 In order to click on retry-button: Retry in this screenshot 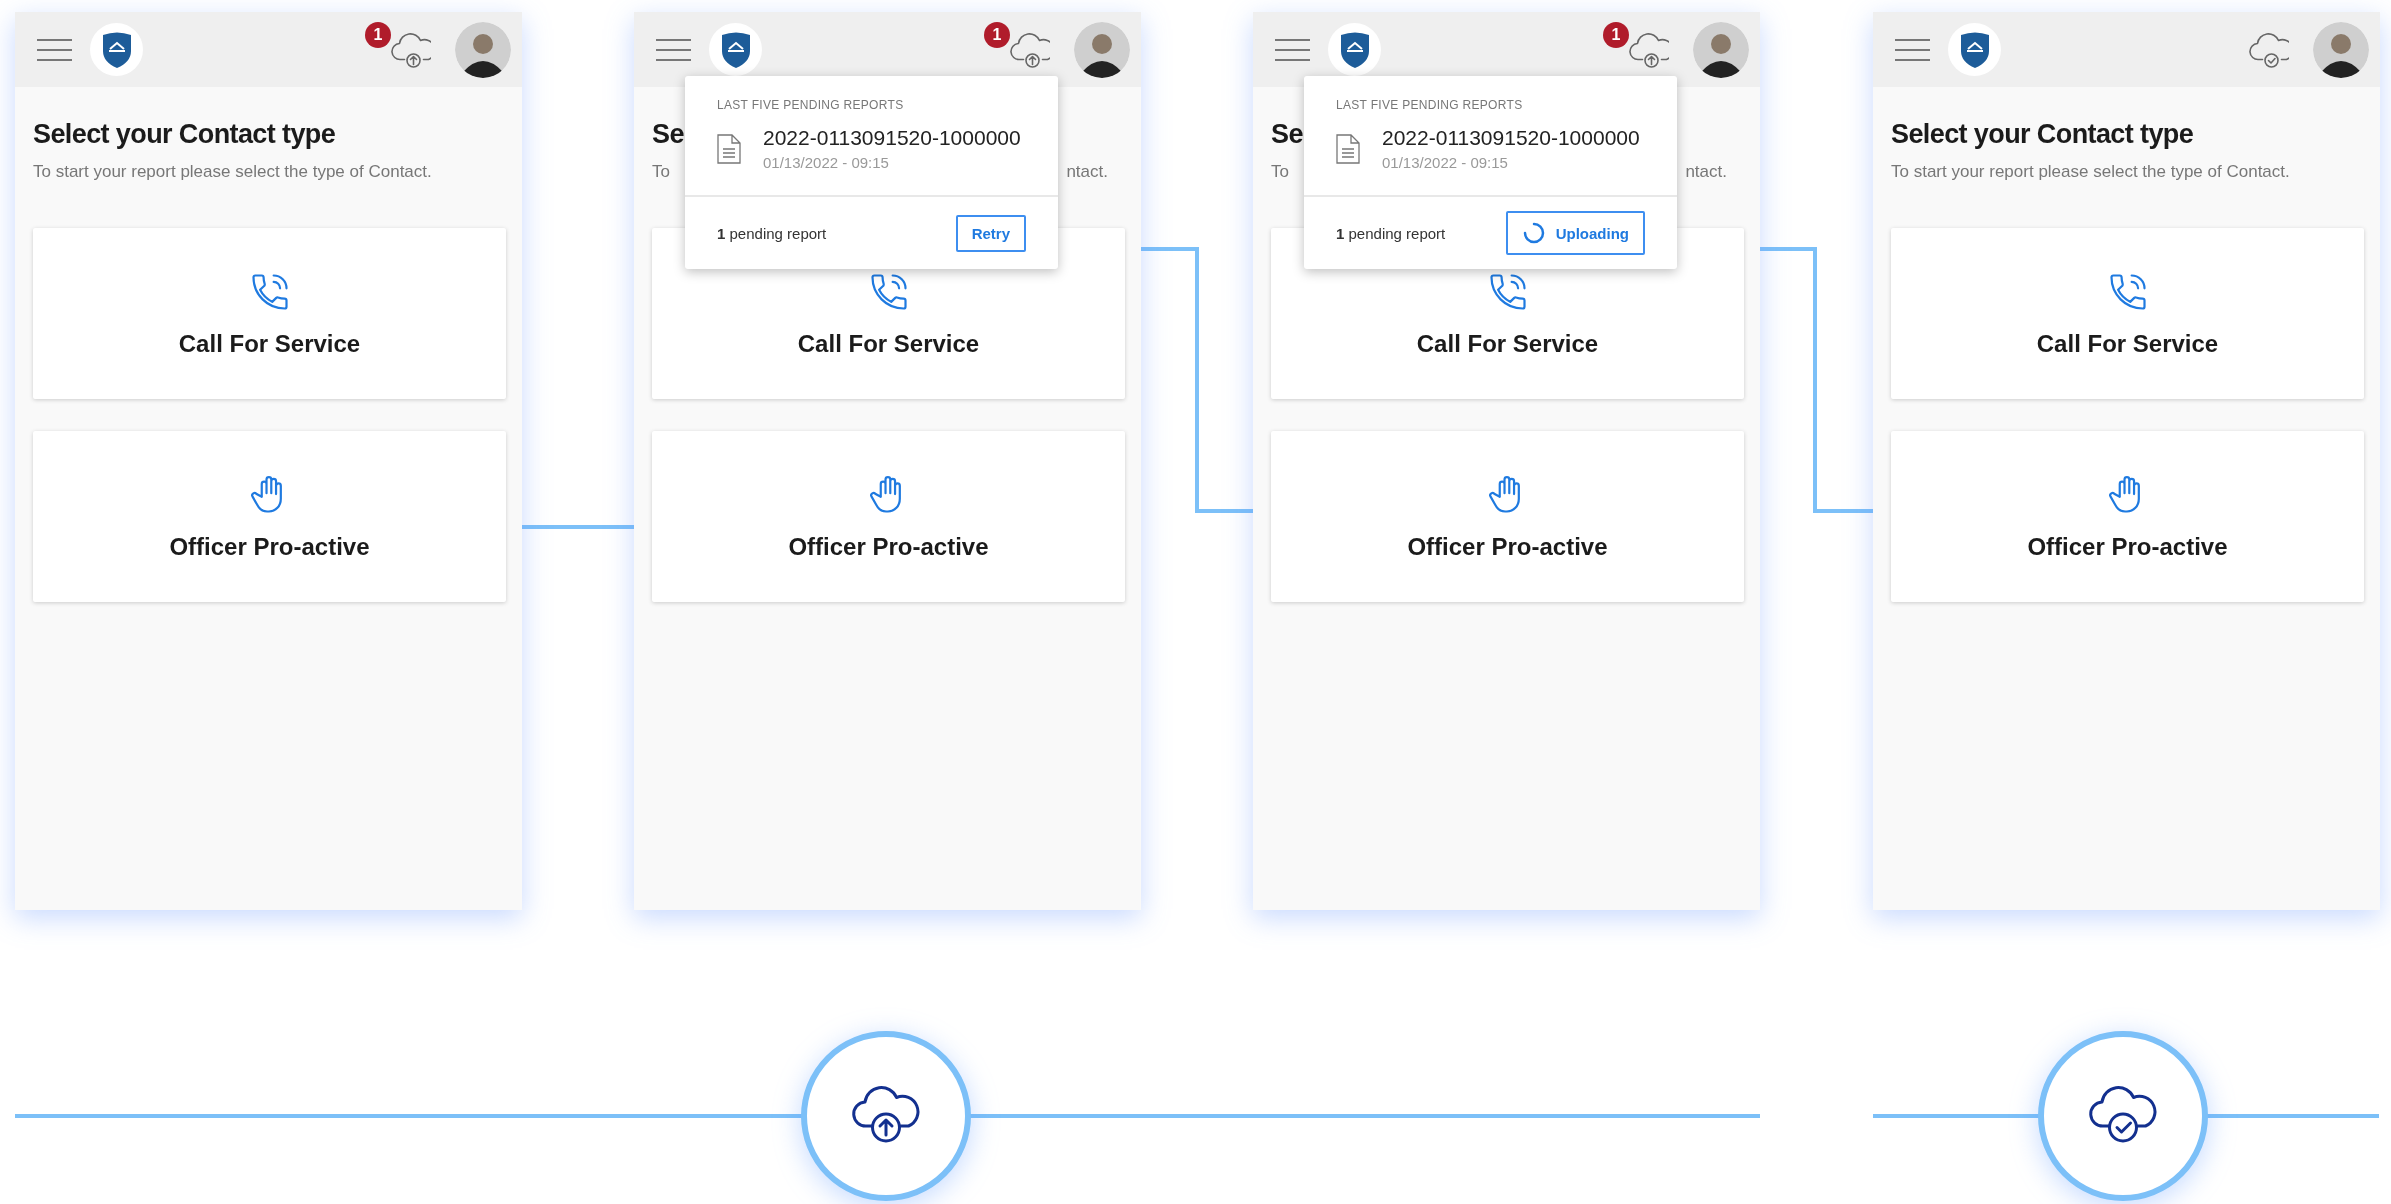, I will do `click(990, 233)`.